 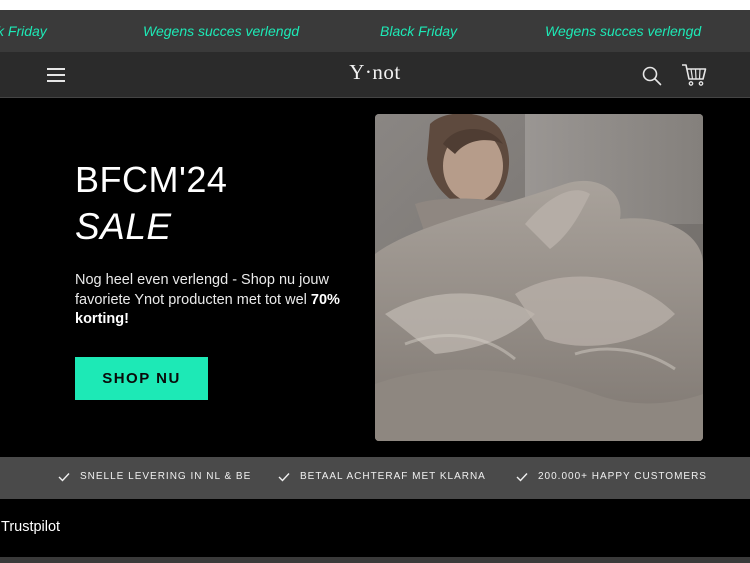 I want to click on usp-item: 200.000+ HAPPY CUSTOMERS, so click(x=611, y=477).